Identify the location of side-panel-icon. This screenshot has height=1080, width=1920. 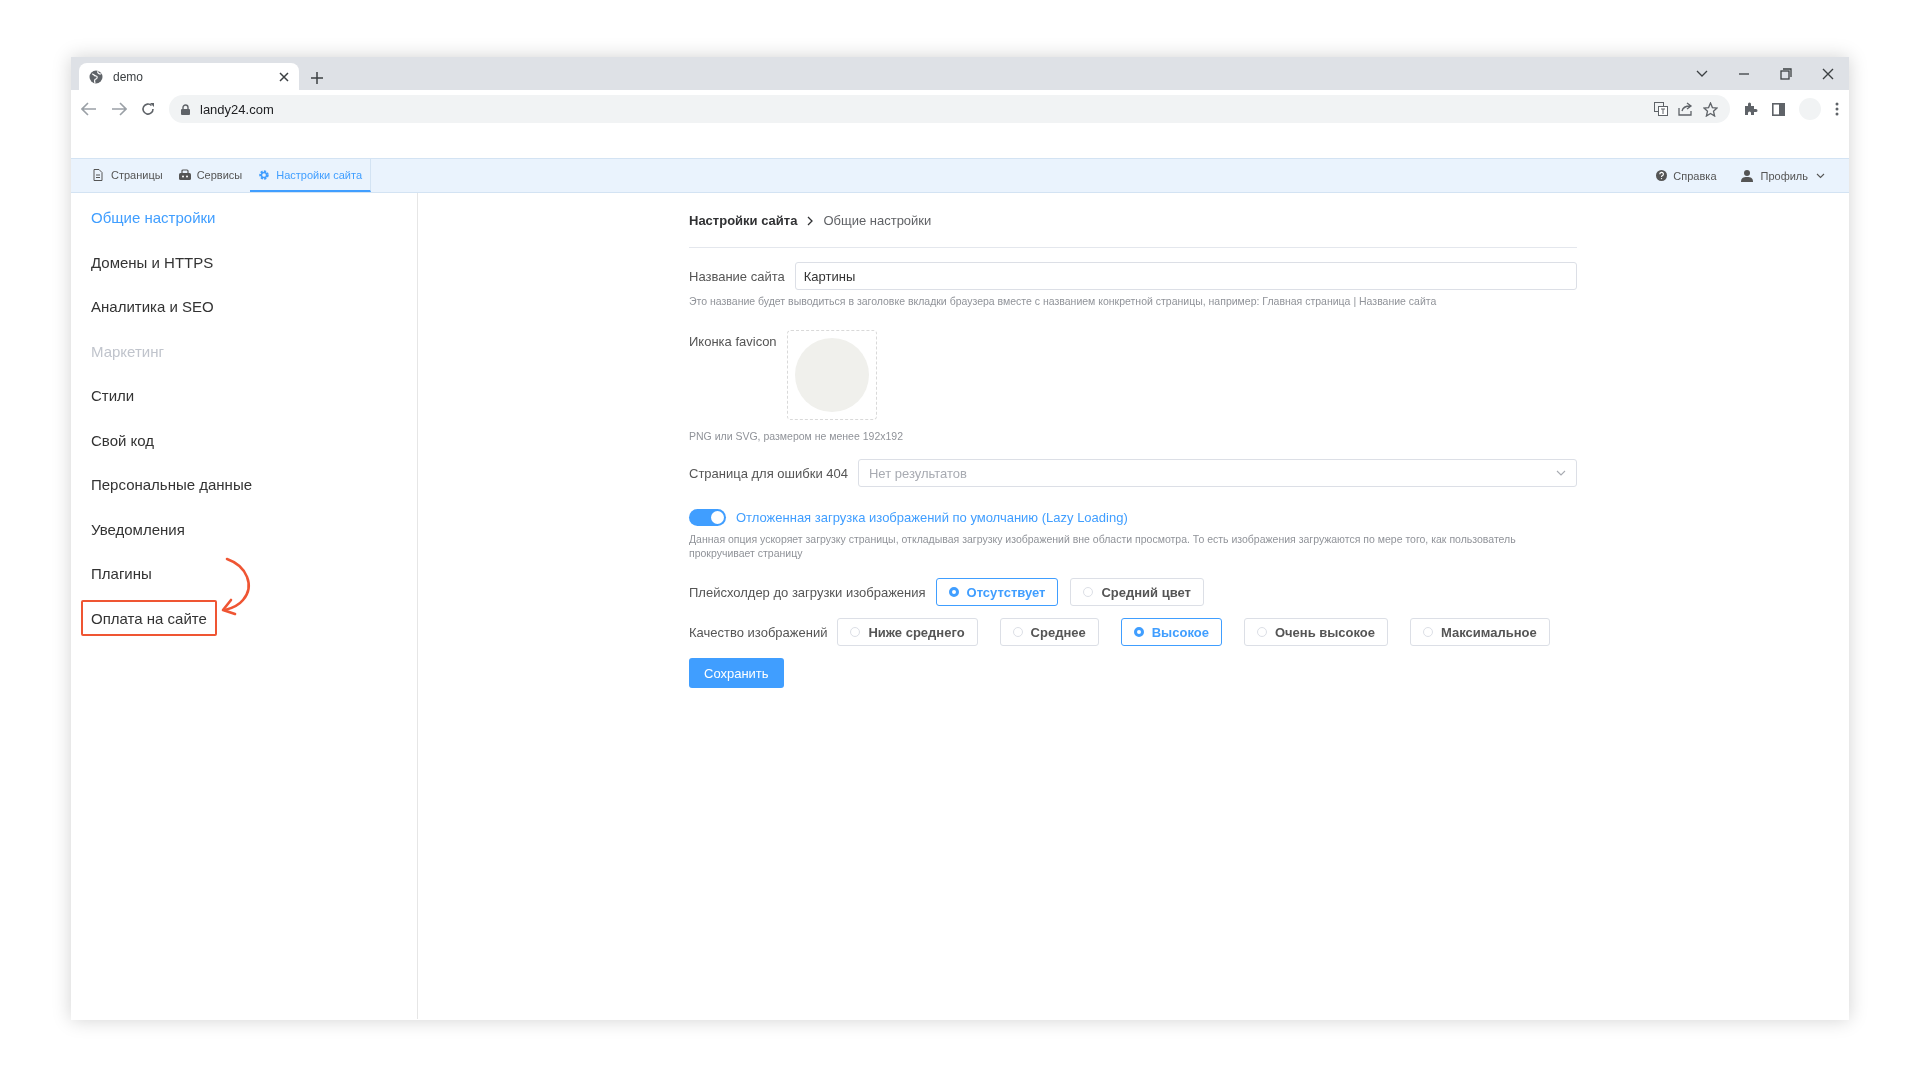
(1778, 109).